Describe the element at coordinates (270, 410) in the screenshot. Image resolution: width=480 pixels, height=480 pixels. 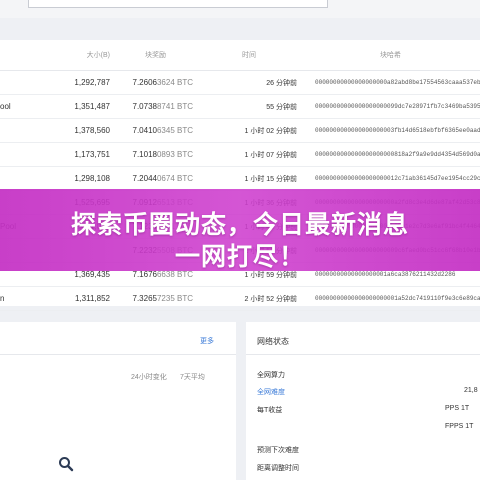
I see `daily-income-label: 每T收益` at that location.